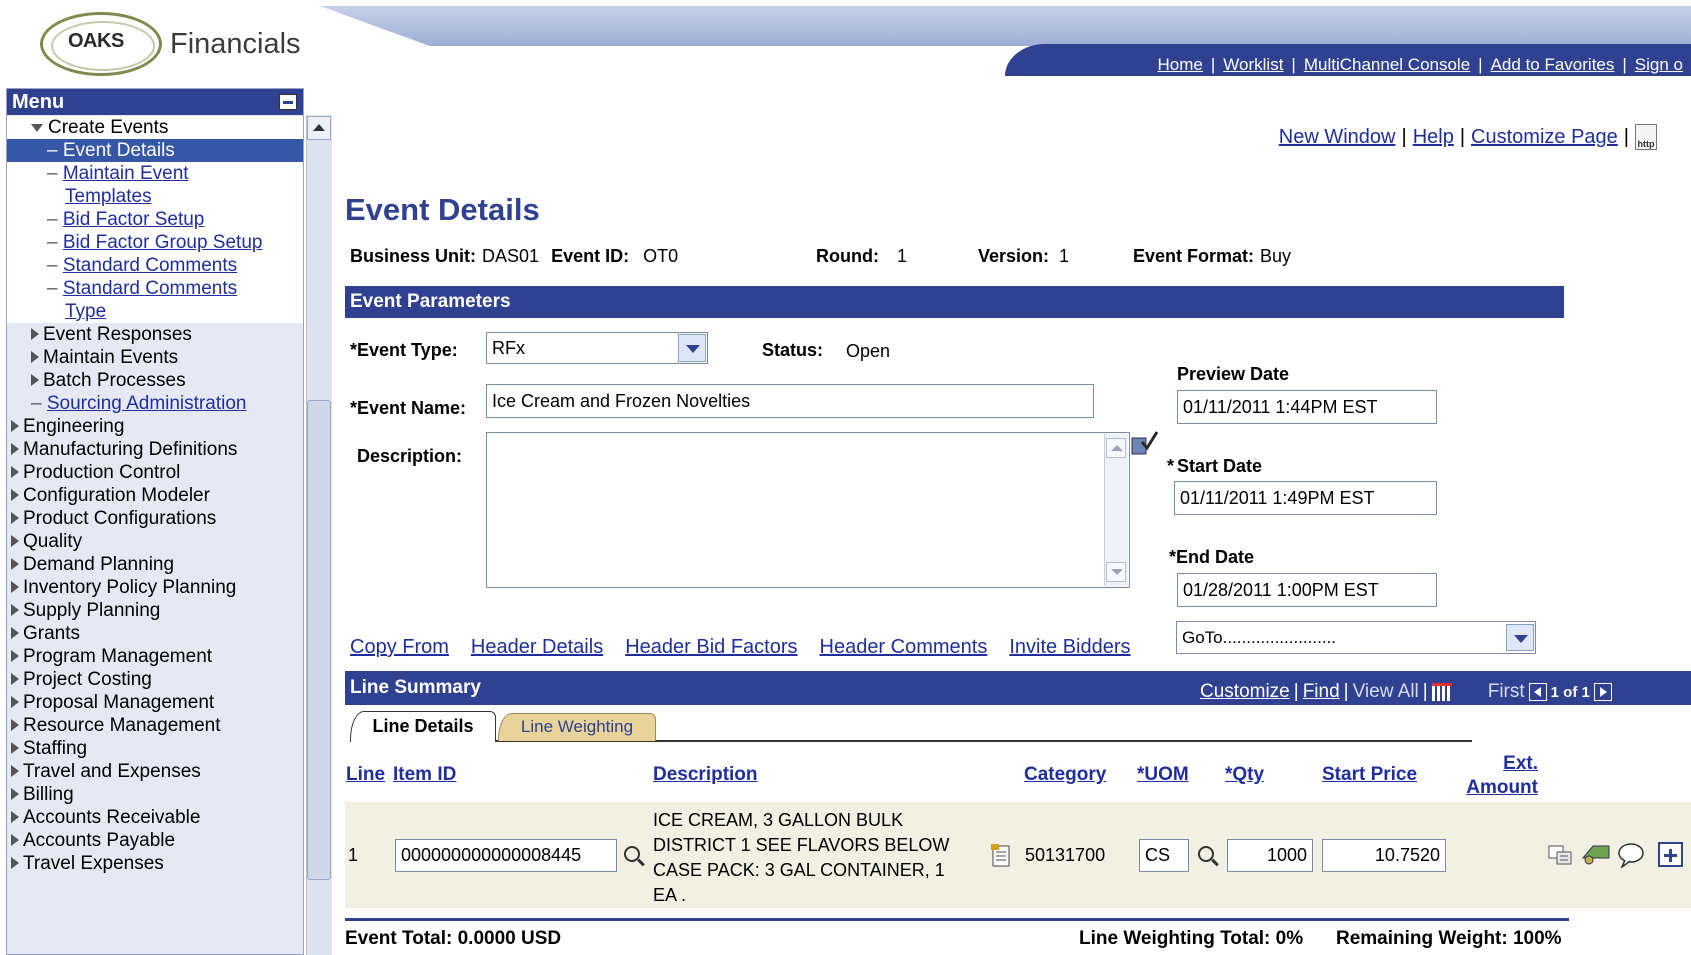 Image resolution: width=1691 pixels, height=955 pixels. Describe the element at coordinates (155, 771) in the screenshot. I see `menu-item: Travel and Expenses` at that location.